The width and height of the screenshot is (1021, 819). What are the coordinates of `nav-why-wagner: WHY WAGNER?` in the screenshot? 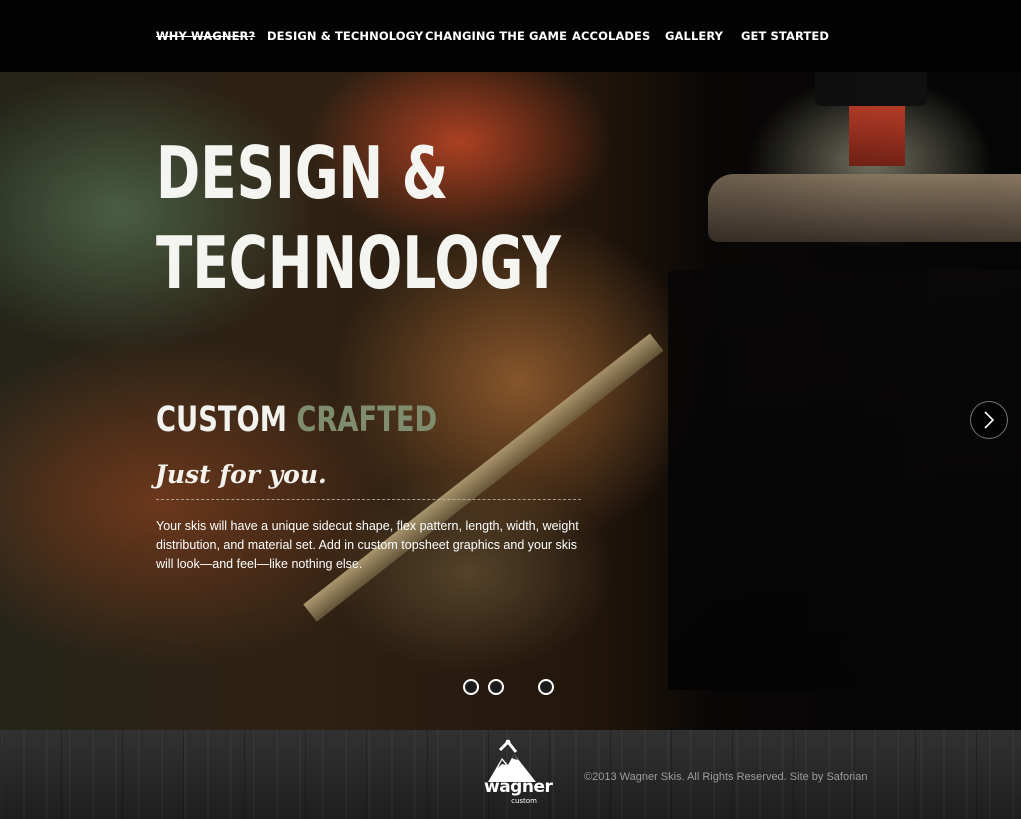 It's located at (205, 36).